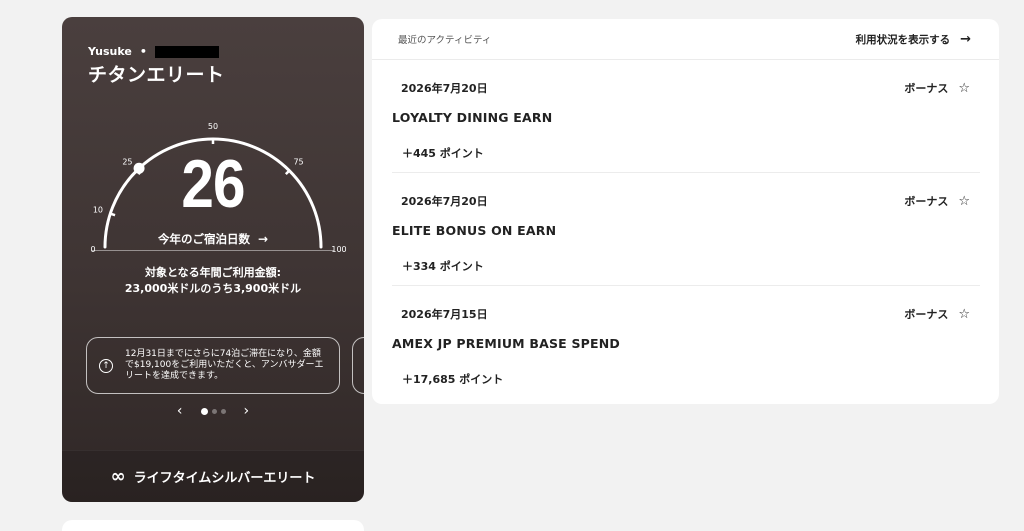 This screenshot has width=1024, height=531. What do you see at coordinates (903, 40) in the screenshot?
I see `view-activity-label: 利用状況を表示する` at bounding box center [903, 40].